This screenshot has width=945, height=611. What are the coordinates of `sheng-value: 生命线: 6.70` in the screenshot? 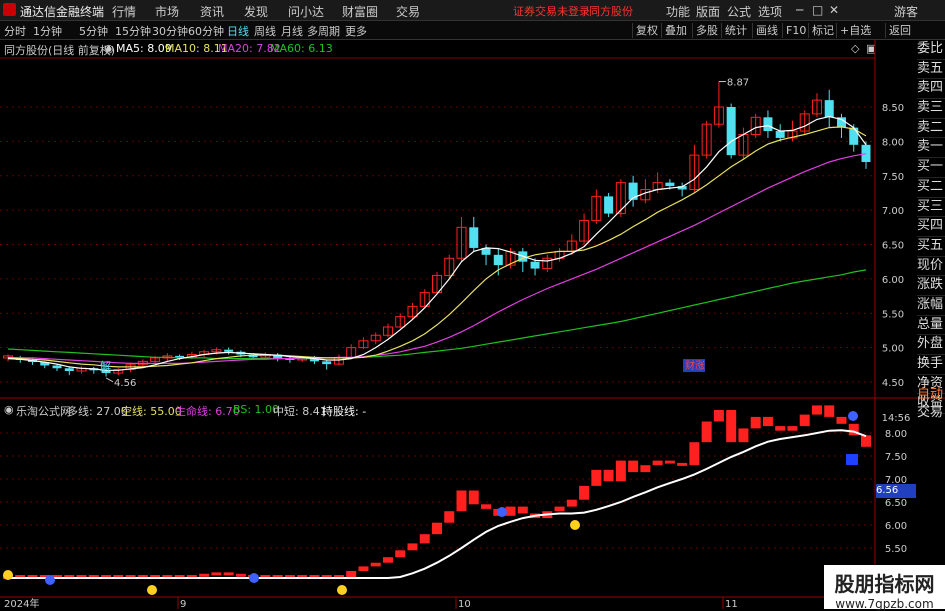 It's located at (207, 411).